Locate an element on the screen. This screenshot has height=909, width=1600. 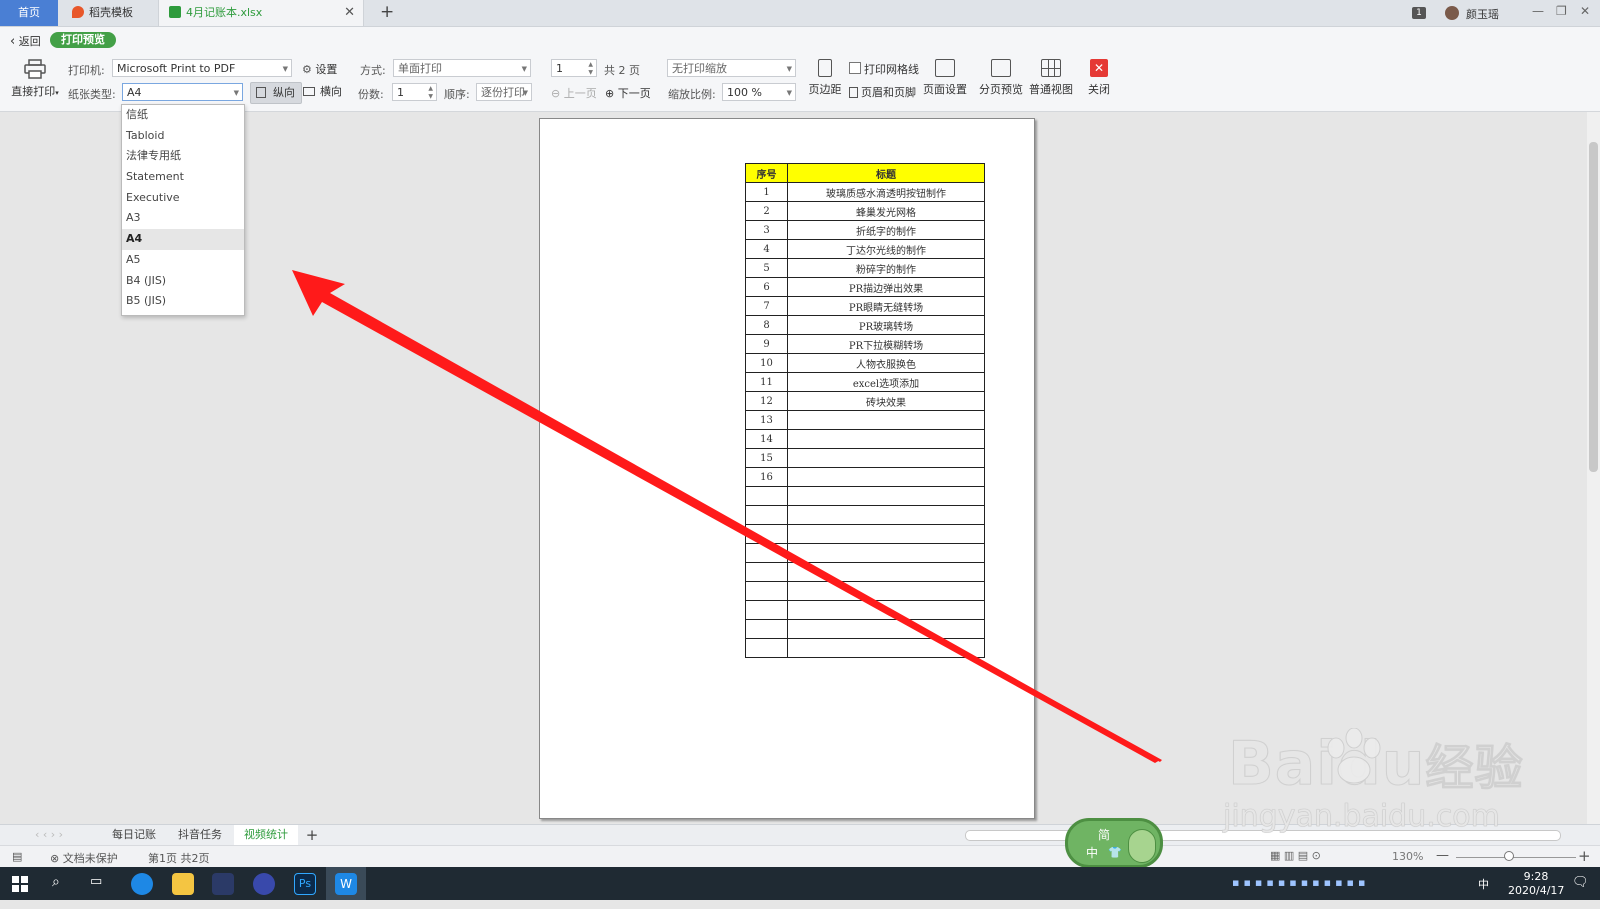
clock-date: 2020/4/17 is located at coordinates (1536, 890).